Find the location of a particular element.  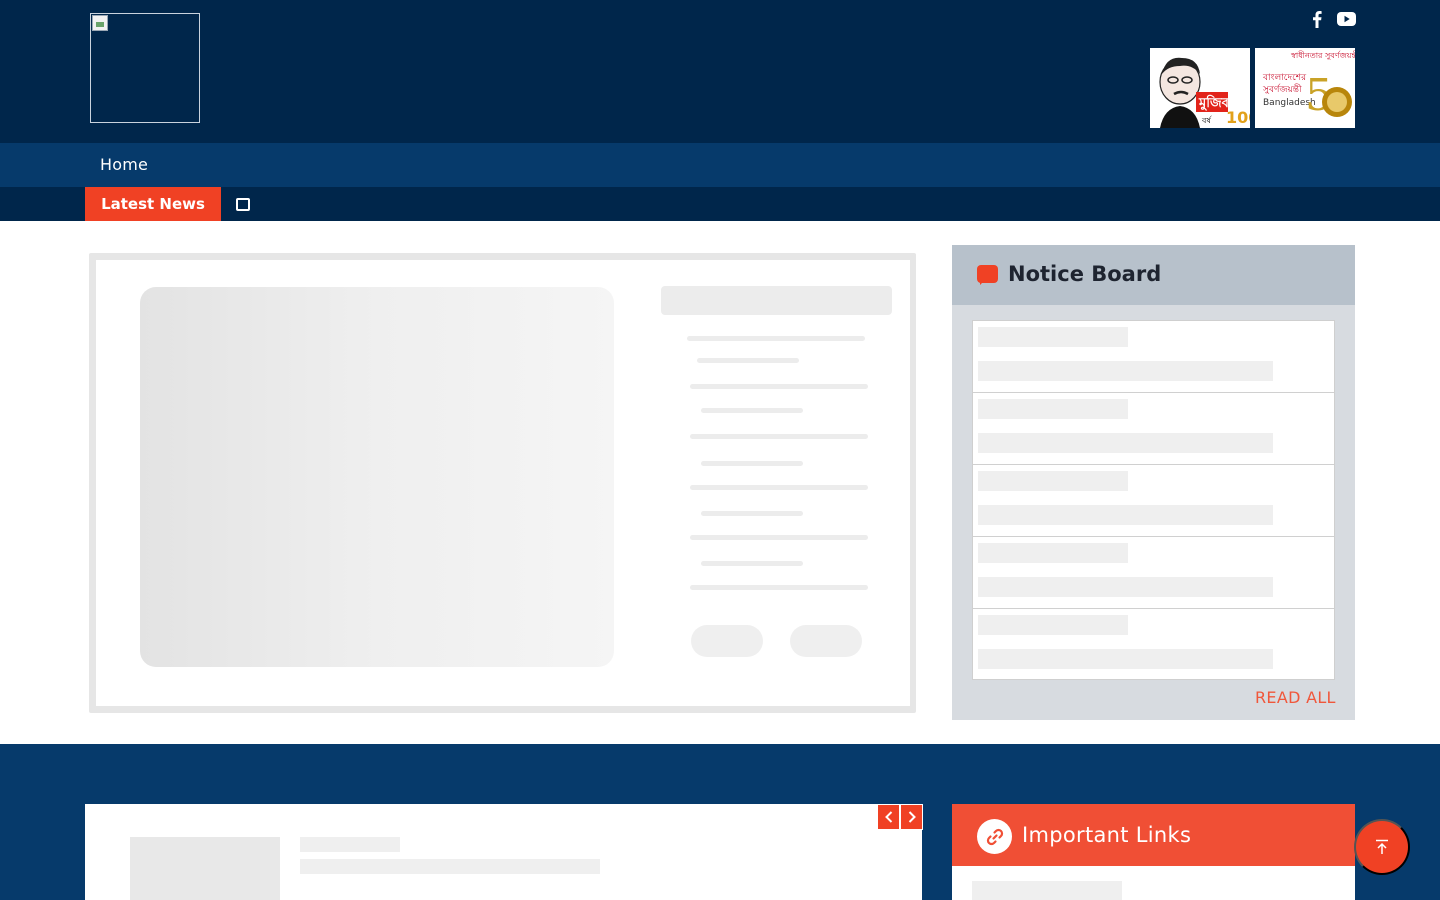

chat-icon is located at coordinates (987, 275).